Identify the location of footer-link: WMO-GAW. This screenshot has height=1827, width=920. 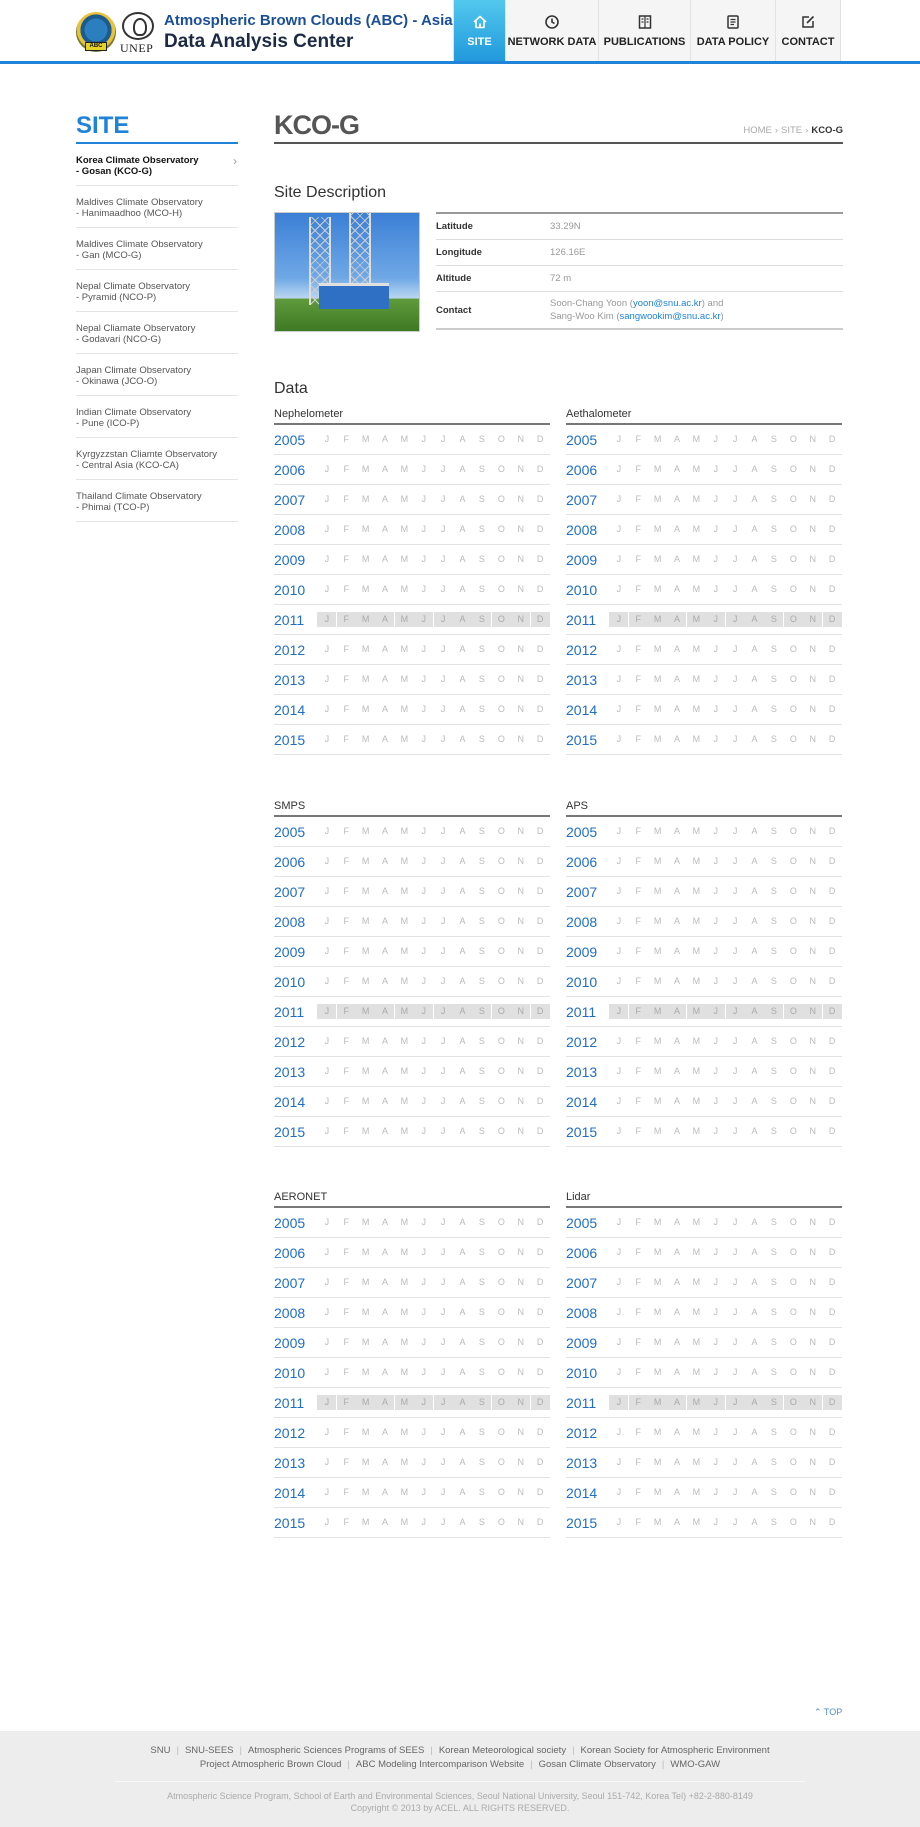
(695, 1764).